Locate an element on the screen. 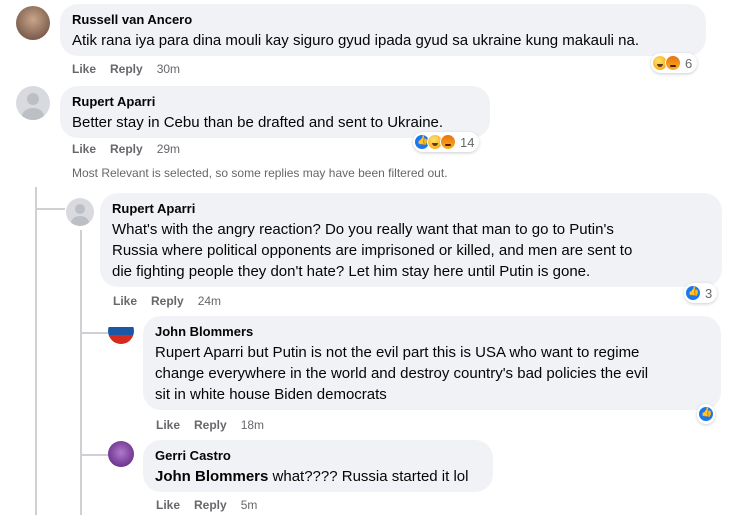 The width and height of the screenshot is (750, 515). comment-actions: Like Reply 29m is located at coordinates (133, 149).